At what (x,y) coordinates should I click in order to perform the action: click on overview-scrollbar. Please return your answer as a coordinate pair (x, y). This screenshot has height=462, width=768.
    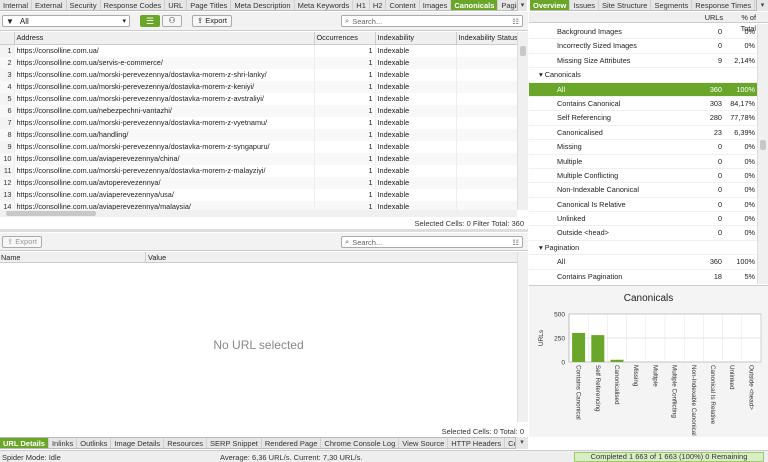
    Looking at the image, I should click on (762, 154).